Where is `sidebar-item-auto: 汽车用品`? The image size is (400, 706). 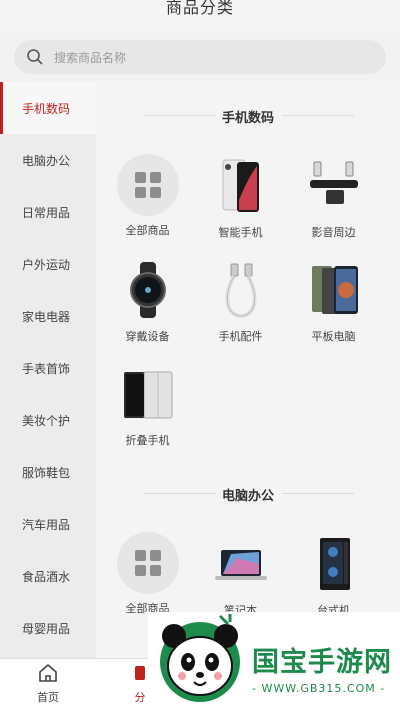
sidebar-item-auto: 汽车用品 is located at coordinates (48, 524).